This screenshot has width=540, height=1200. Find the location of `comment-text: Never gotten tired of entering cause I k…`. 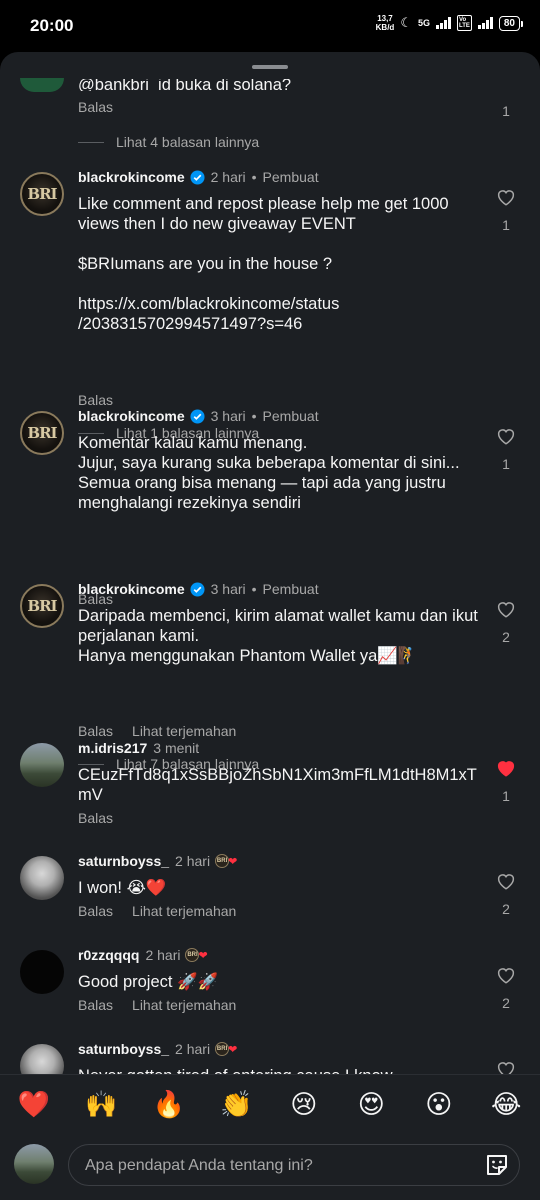

comment-text: Never gotten tired of entering cause I k… is located at coordinates (283, 1070).